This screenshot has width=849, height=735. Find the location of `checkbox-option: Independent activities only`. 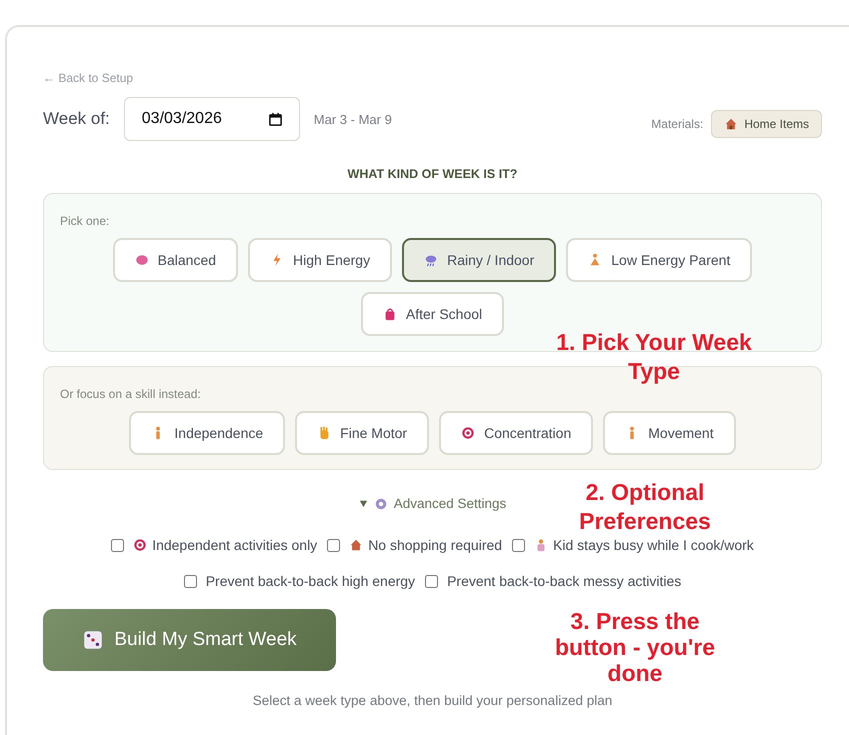

checkbox-option: Independent activities only is located at coordinates (214, 545).